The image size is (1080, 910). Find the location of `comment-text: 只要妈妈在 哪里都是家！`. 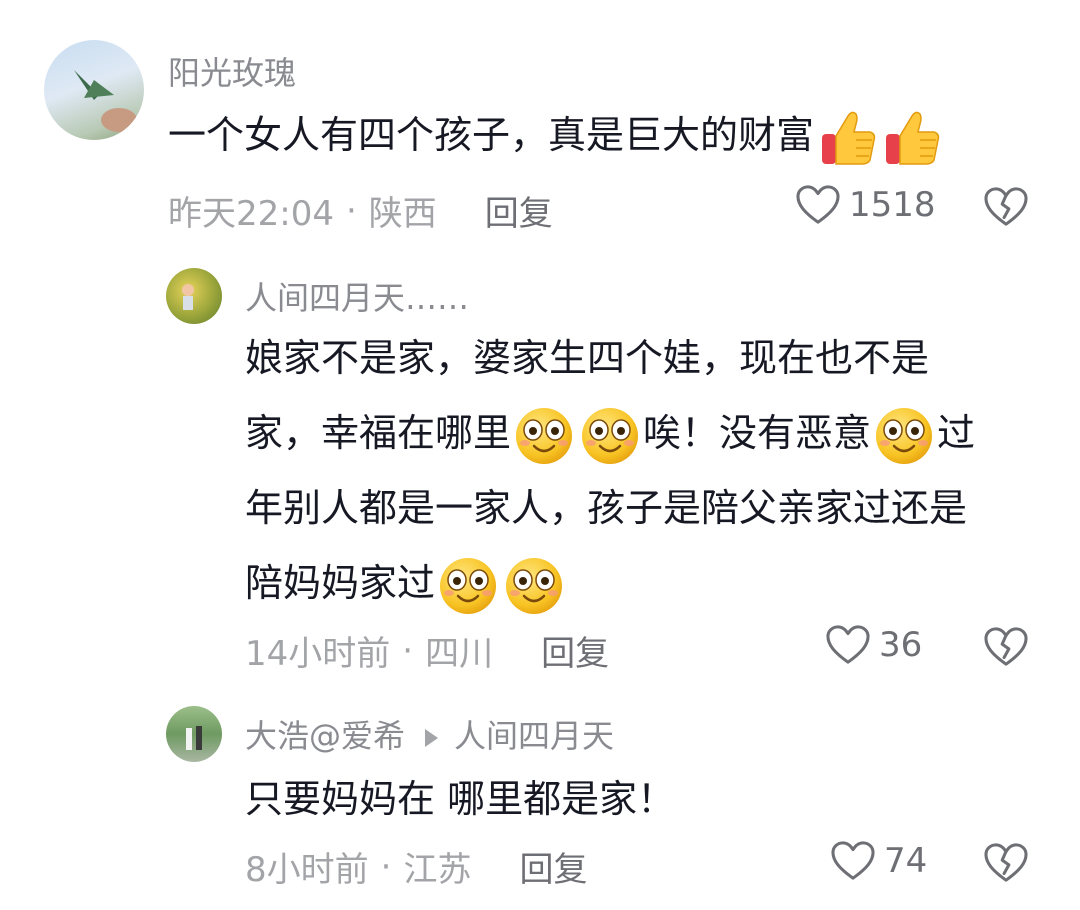

comment-text: 只要妈妈在 哪里都是家！ is located at coordinates (460, 799).